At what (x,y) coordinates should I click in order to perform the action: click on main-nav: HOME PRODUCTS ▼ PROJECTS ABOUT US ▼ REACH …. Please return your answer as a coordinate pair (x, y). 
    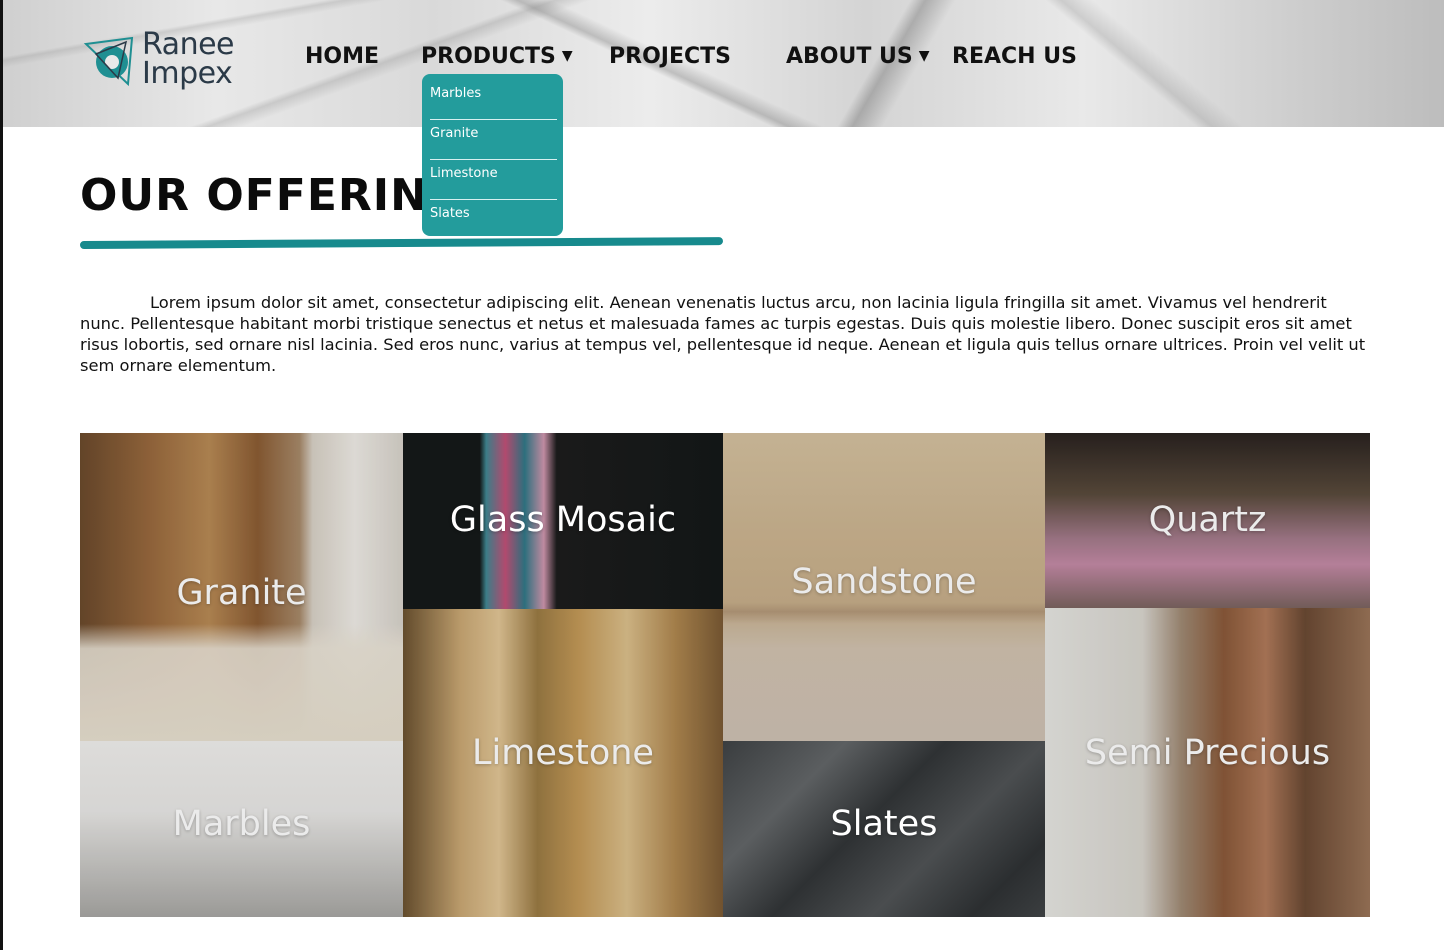
    Looking at the image, I should click on (722, 58).